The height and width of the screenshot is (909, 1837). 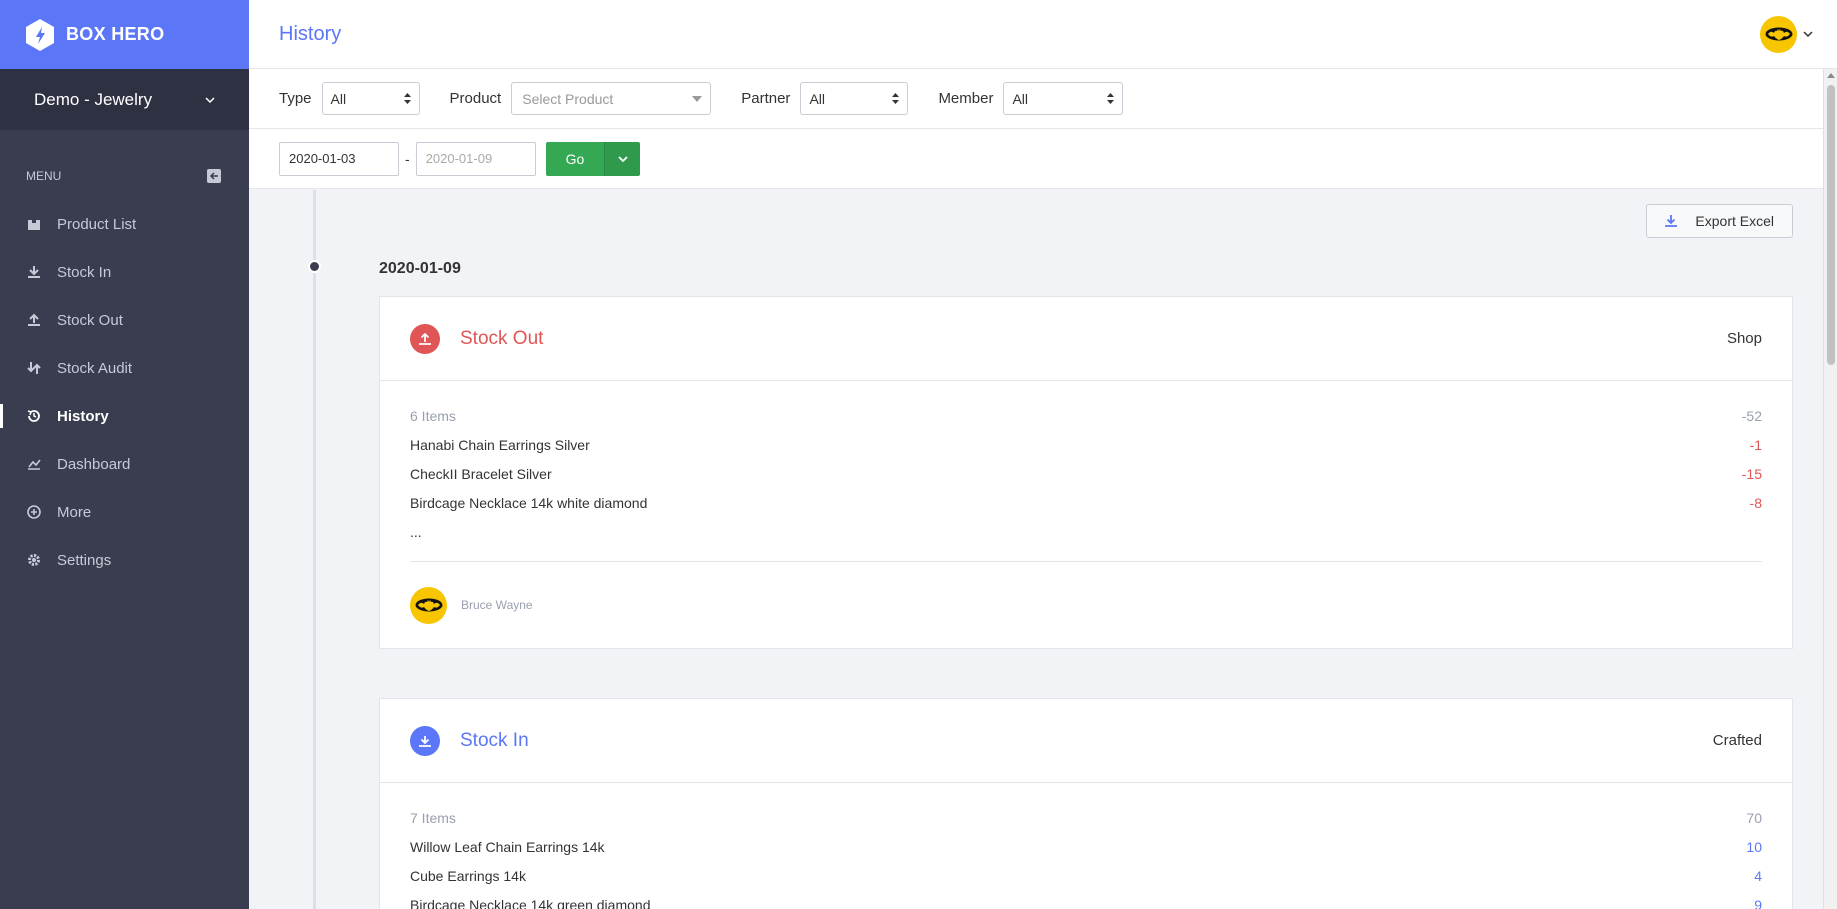 What do you see at coordinates (1755, 502) in the screenshot?
I see `item-quantity: -8` at bounding box center [1755, 502].